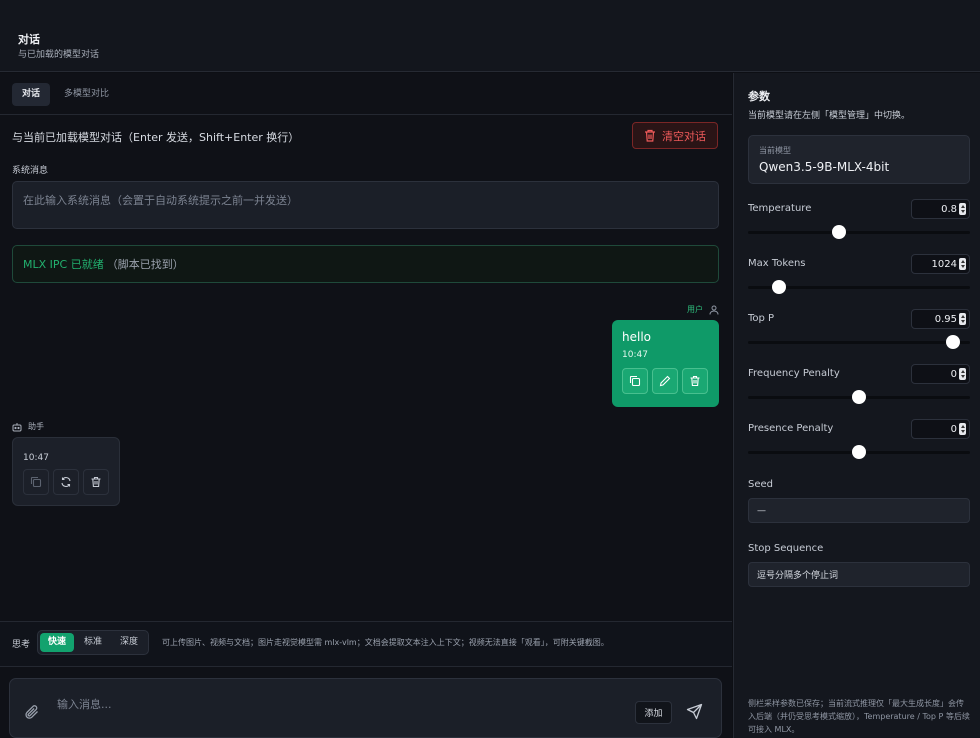 This screenshot has height=738, width=980. I want to click on refresh-icon, so click(66, 482).